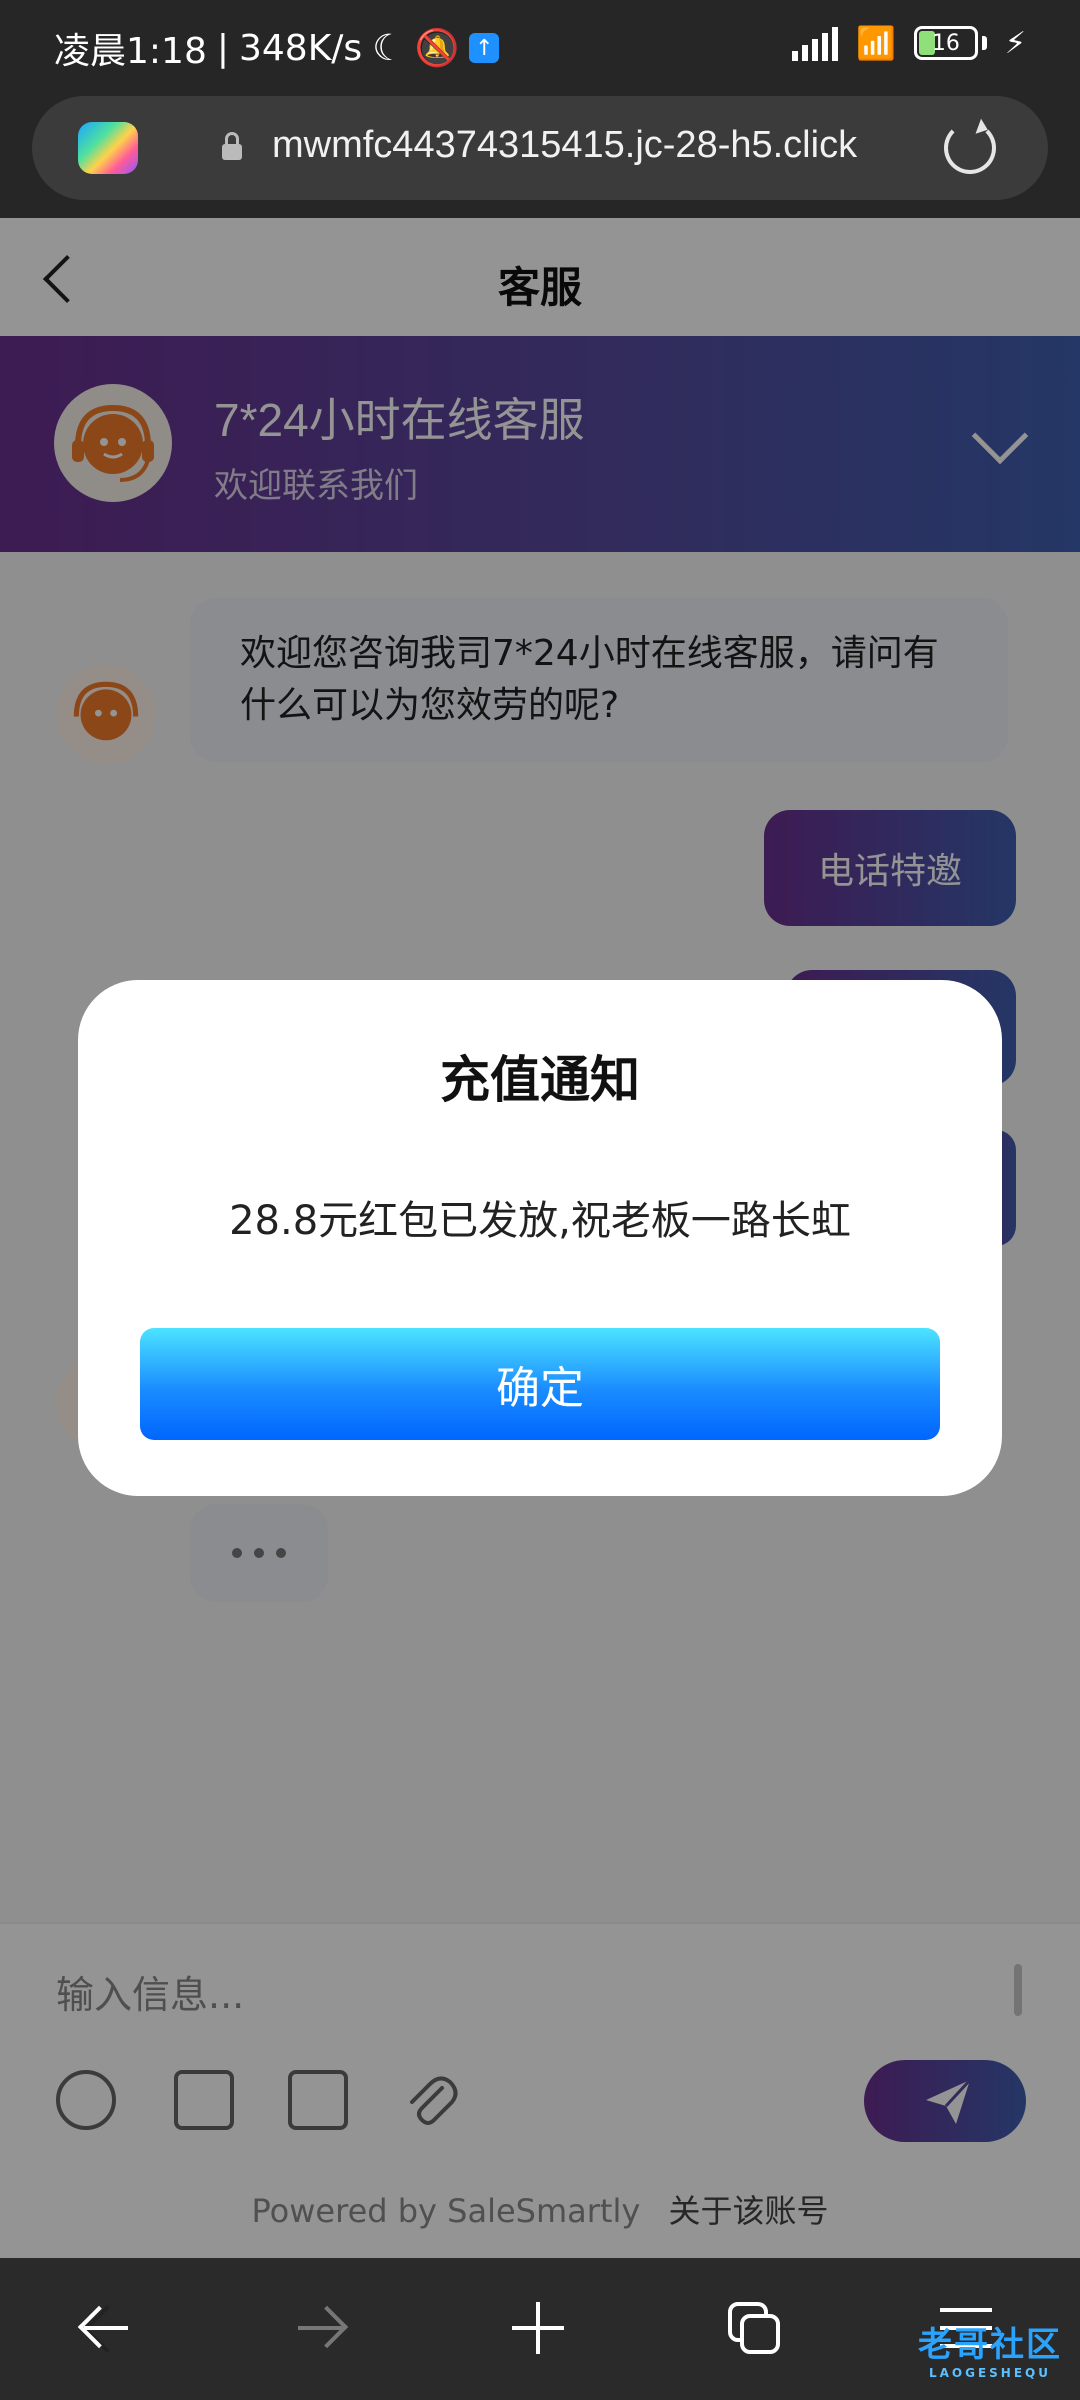 Image resolution: width=1080 pixels, height=2400 pixels. I want to click on wifi-icon: 📶, so click(876, 43).